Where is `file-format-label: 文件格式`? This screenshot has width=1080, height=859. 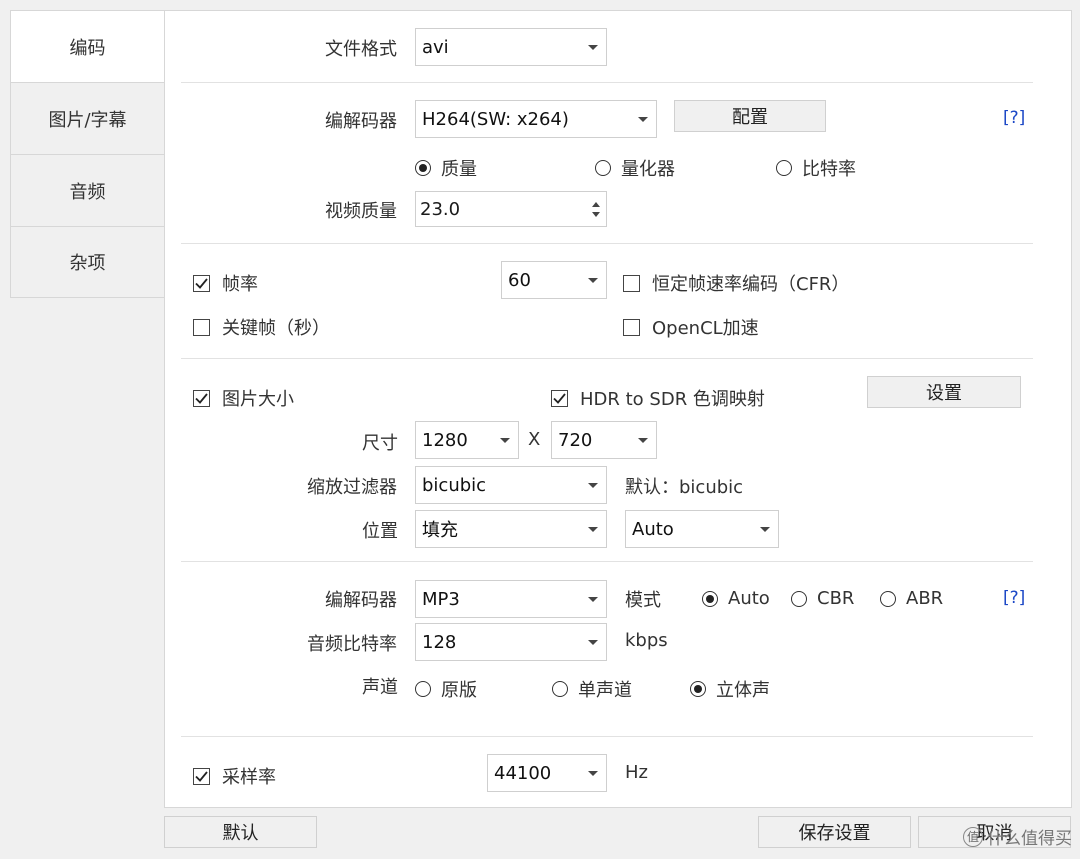 file-format-label: 文件格式 is located at coordinates (361, 49).